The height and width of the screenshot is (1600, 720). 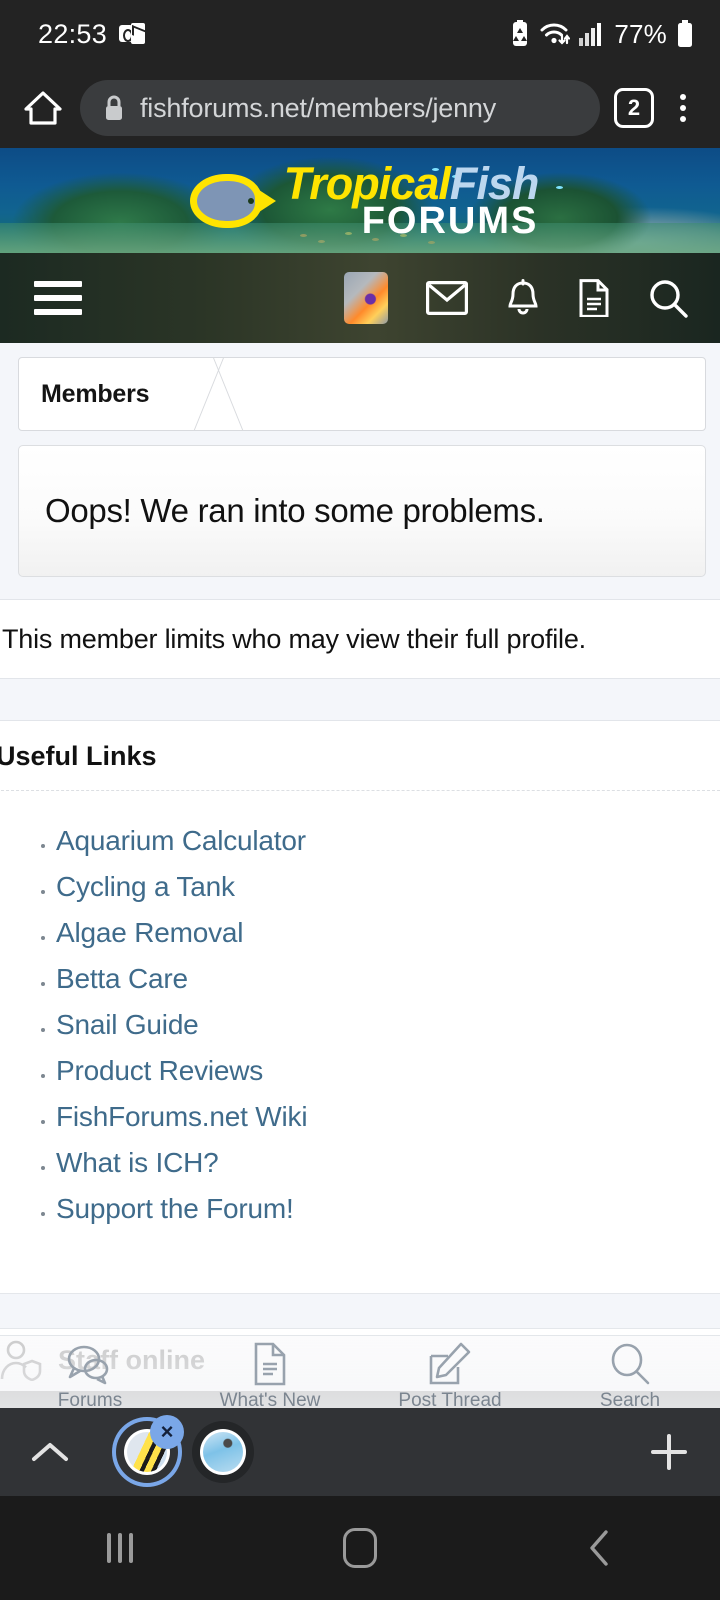 I want to click on inbox-icon, so click(x=447, y=298).